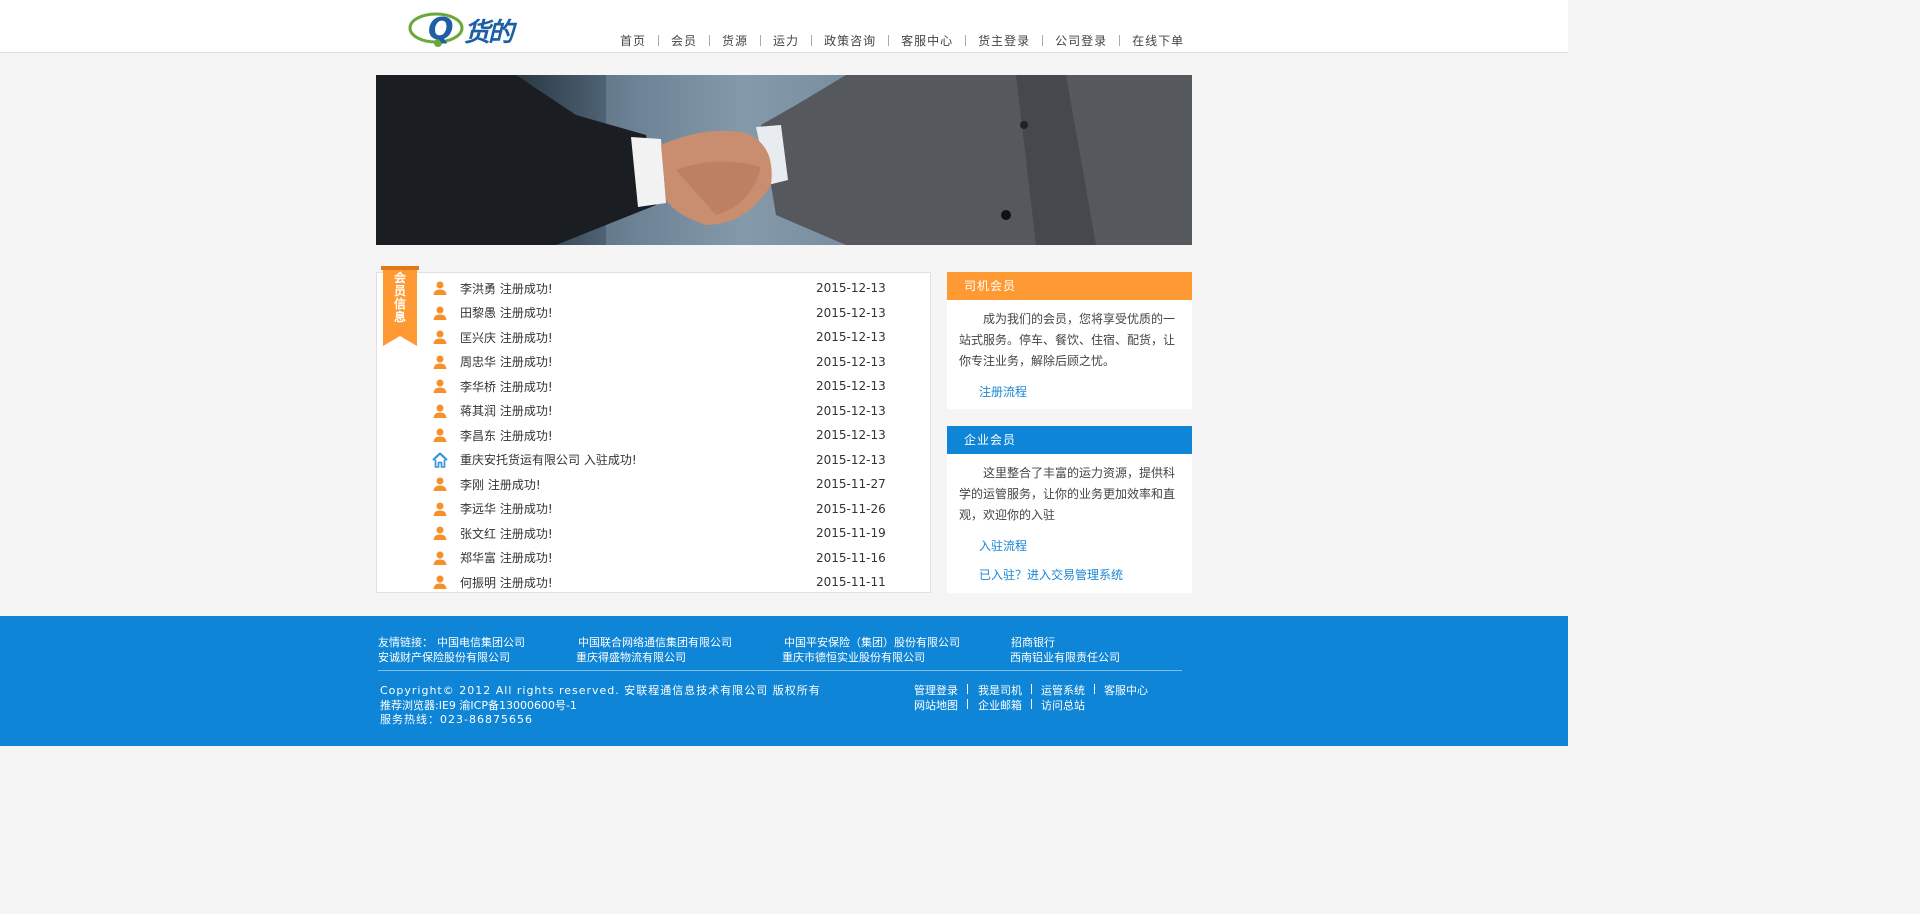 The image size is (1920, 914). Describe the element at coordinates (662, 509) in the screenshot. I see `member-list-item: 李远华 注册成功! 2015-11-26` at that location.